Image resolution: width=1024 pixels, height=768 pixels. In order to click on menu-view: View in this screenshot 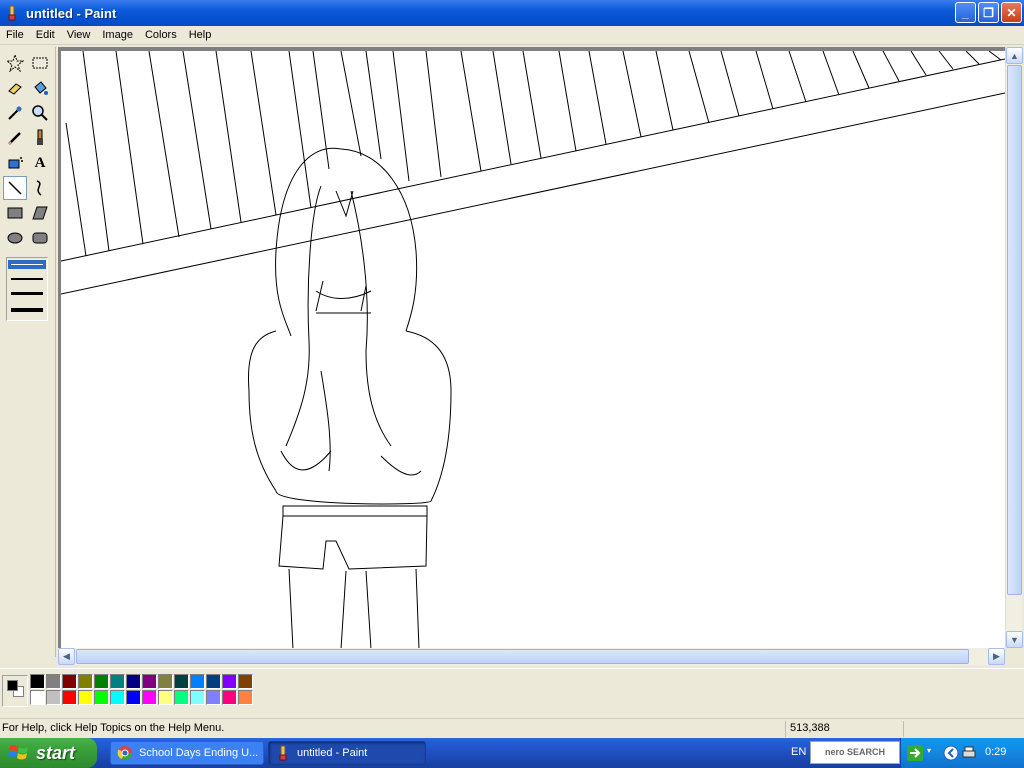, I will do `click(79, 35)`.